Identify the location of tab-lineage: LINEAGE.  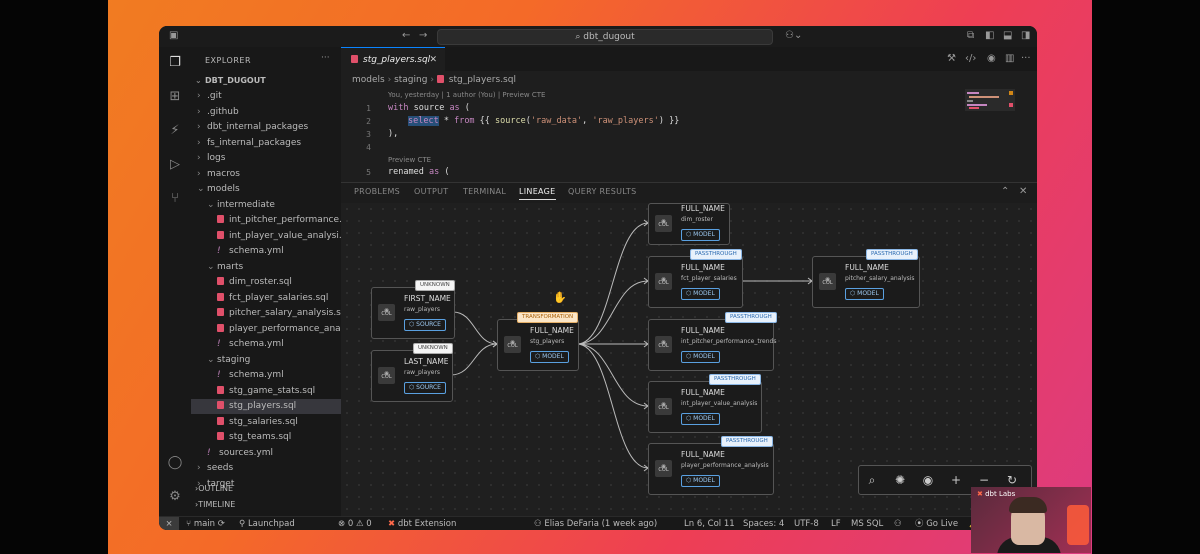
(537, 193).